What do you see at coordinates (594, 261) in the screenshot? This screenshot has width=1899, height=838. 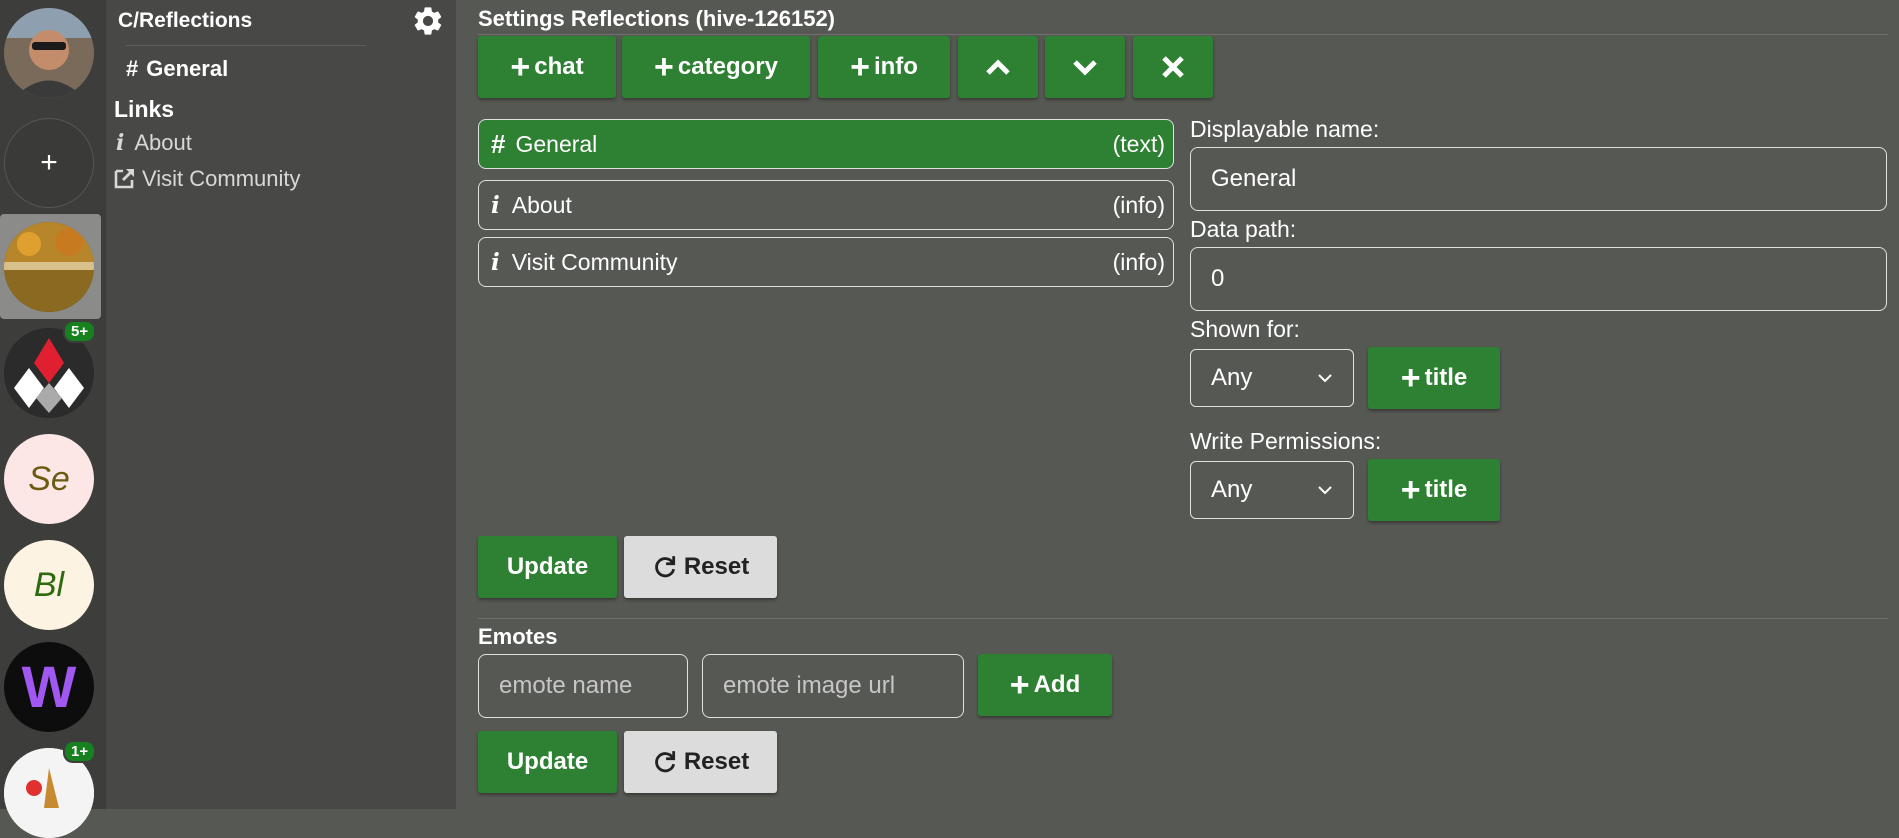 I see `channel-name: Visit Community` at bounding box center [594, 261].